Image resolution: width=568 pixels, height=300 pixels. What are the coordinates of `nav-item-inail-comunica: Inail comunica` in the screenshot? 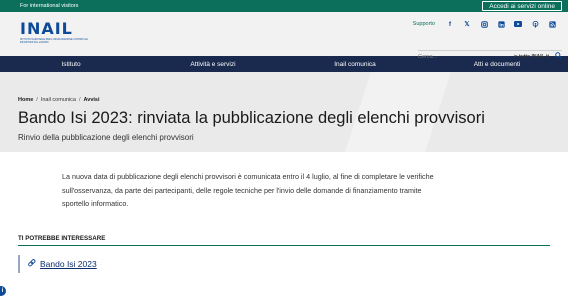 It's located at (355, 64).